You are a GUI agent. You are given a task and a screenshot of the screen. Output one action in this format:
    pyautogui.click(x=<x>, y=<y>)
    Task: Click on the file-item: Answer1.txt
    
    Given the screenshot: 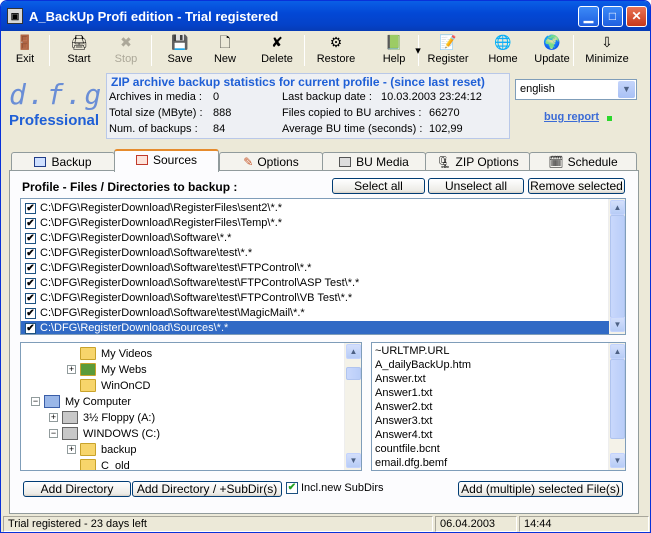 What is the action you would take?
    pyautogui.click(x=403, y=393)
    